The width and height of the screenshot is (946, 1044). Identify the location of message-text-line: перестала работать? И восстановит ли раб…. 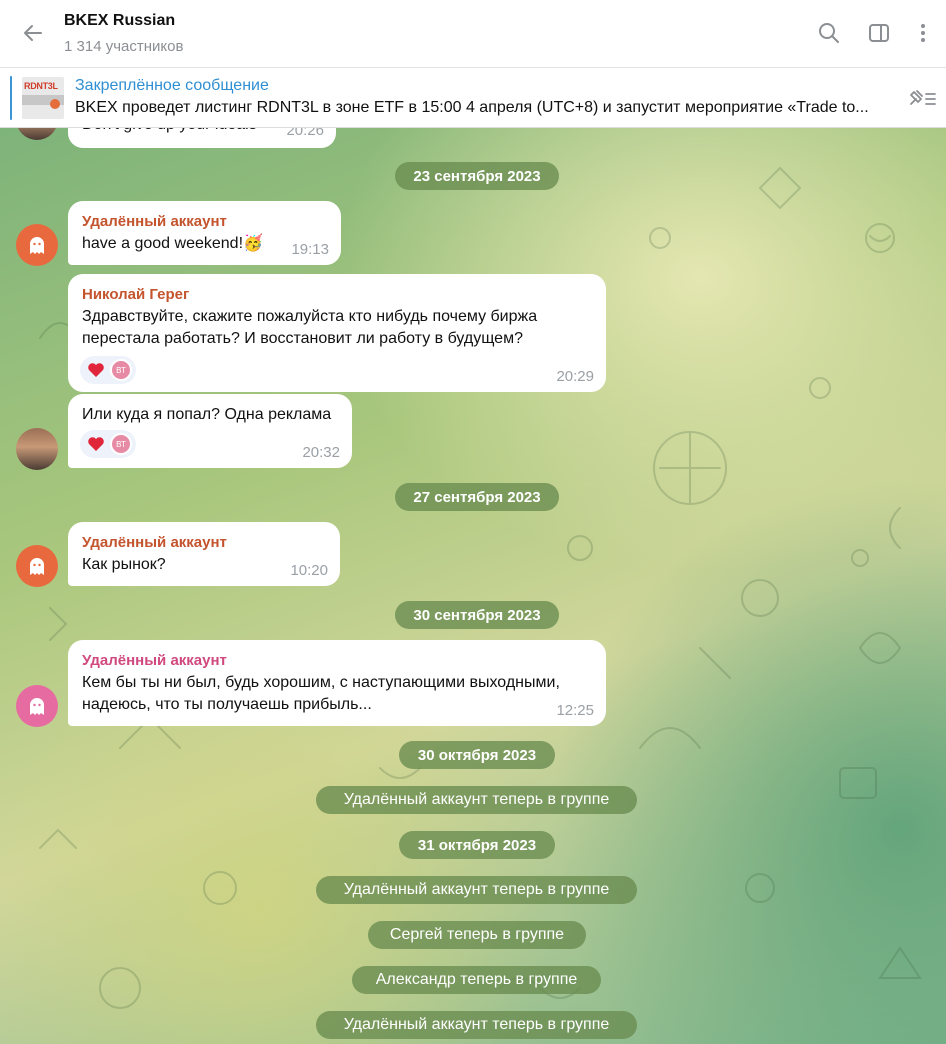
(302, 338).